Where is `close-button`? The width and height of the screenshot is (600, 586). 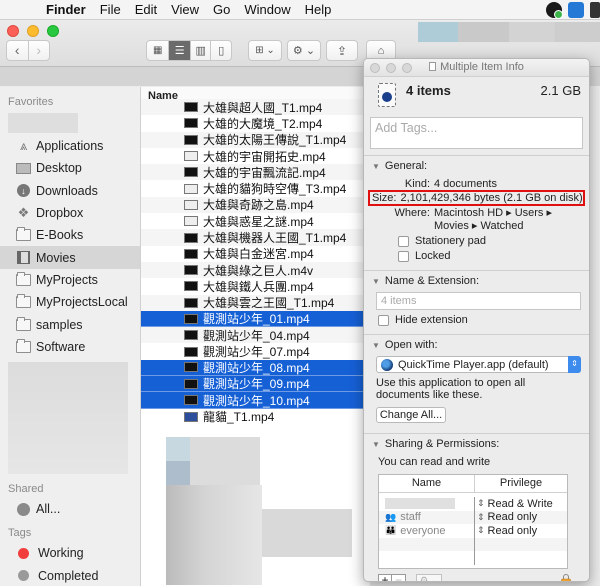
close-button is located at coordinates (13, 31).